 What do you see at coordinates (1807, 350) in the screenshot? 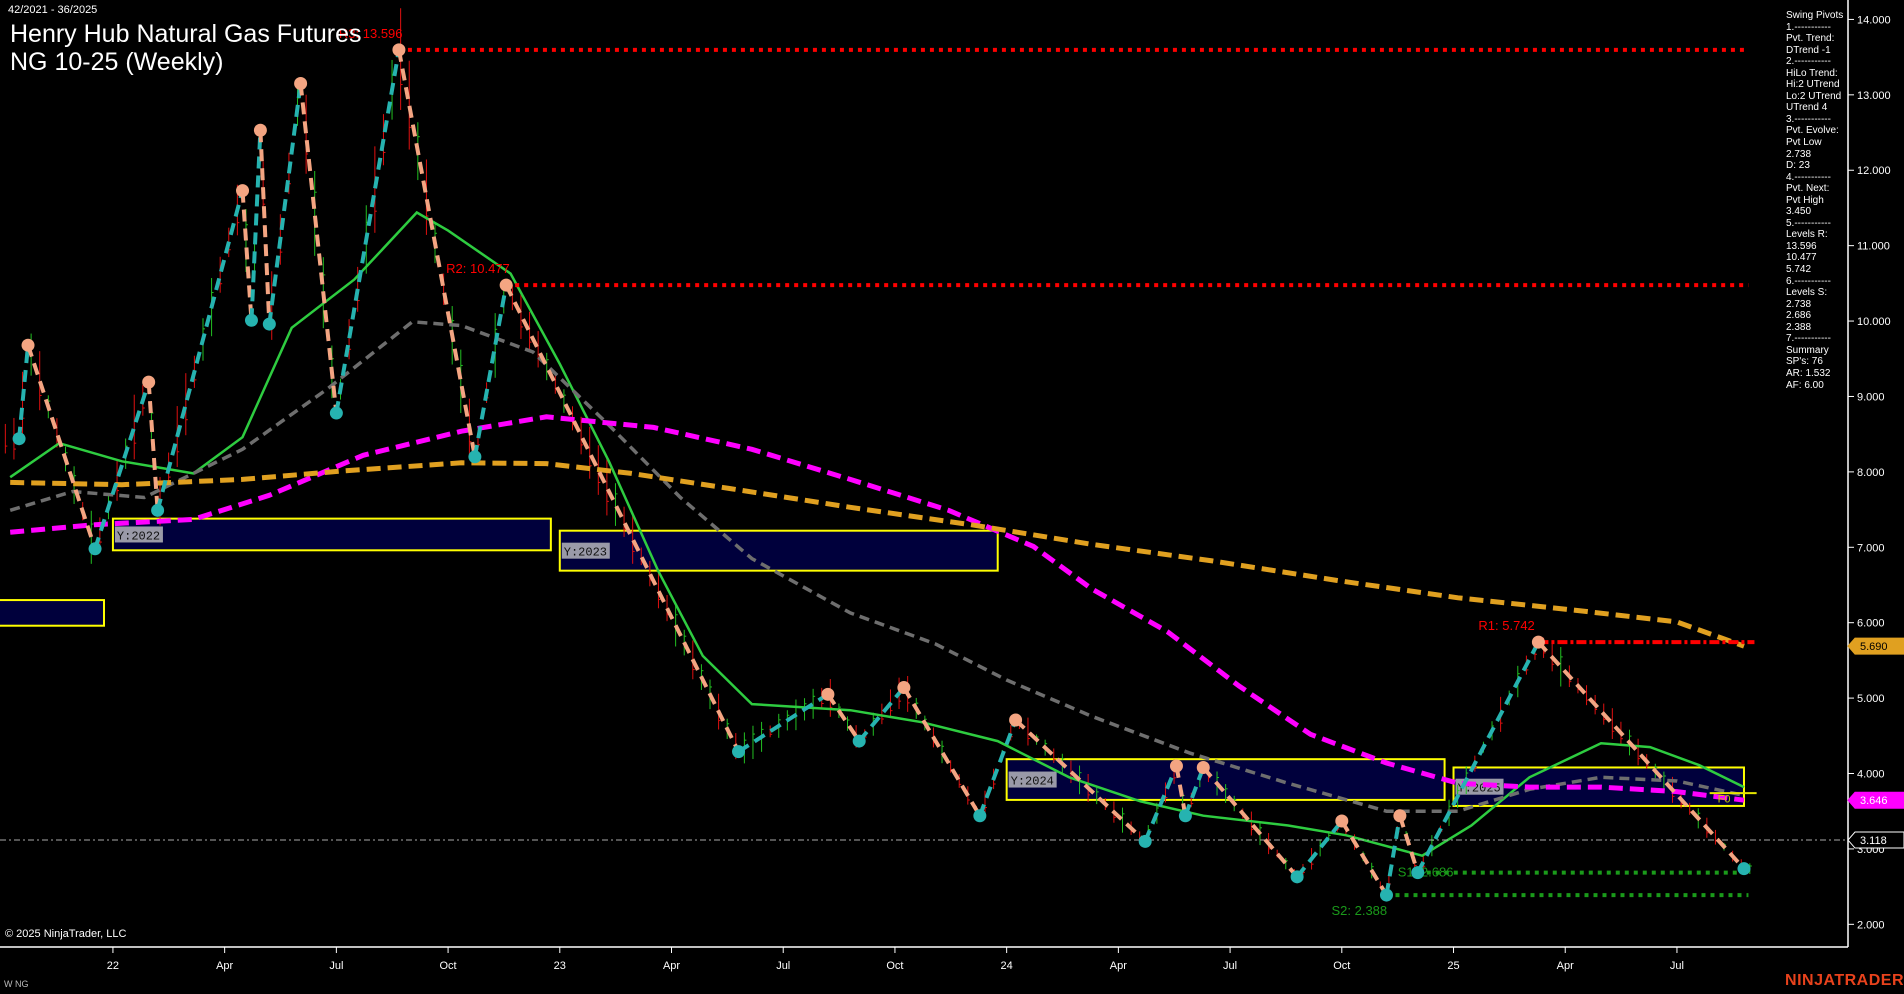
I see `panel-line: Summary` at bounding box center [1807, 350].